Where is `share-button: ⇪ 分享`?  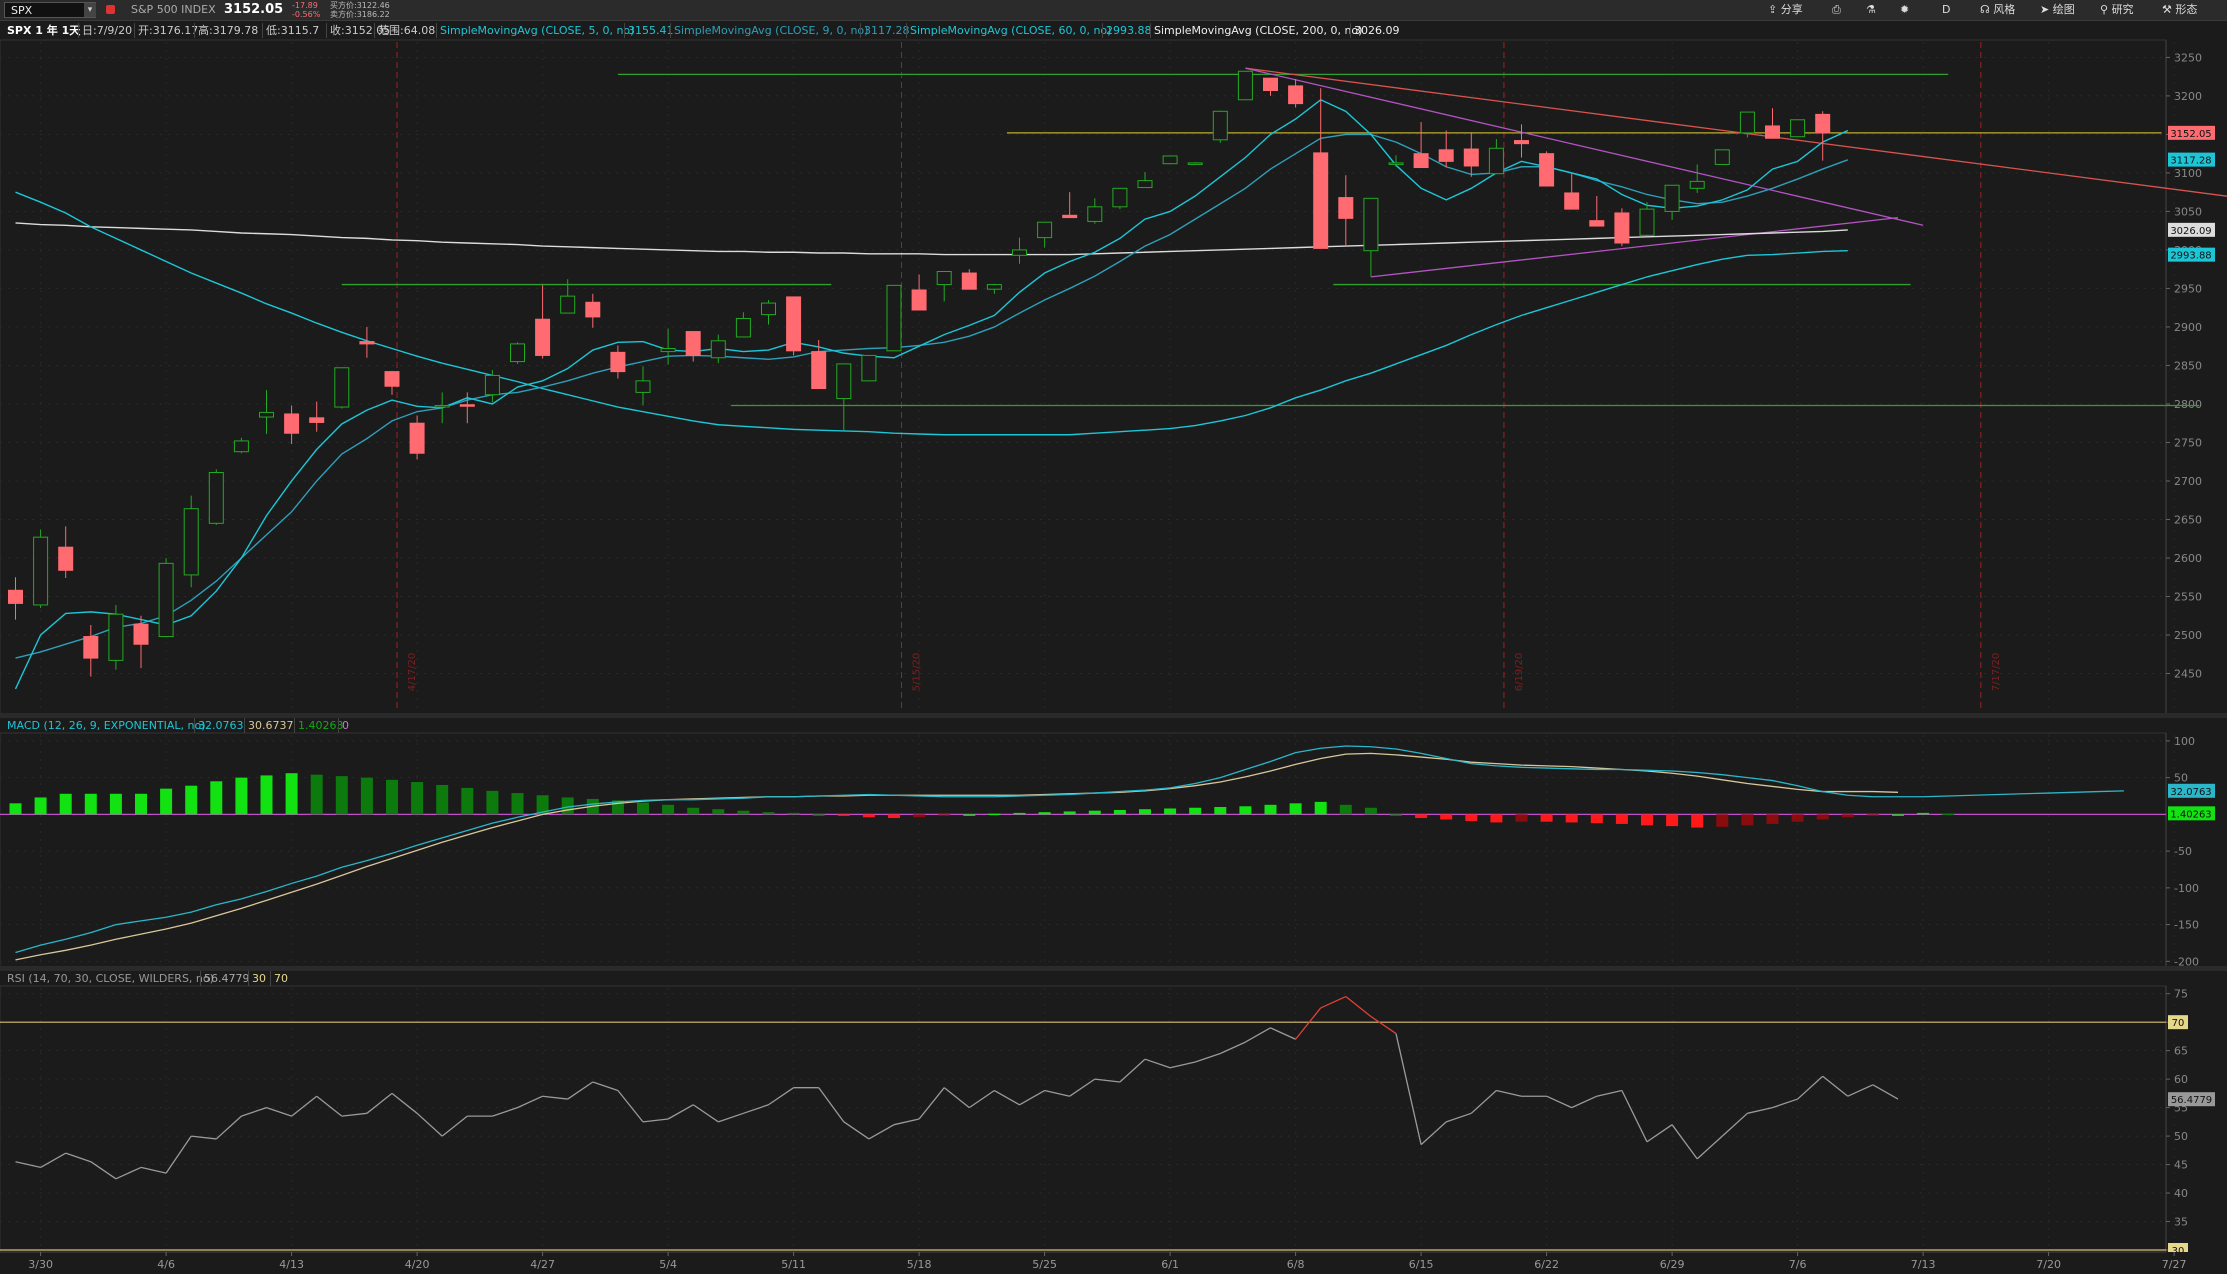 share-button: ⇪ 分享 is located at coordinates (1785, 10).